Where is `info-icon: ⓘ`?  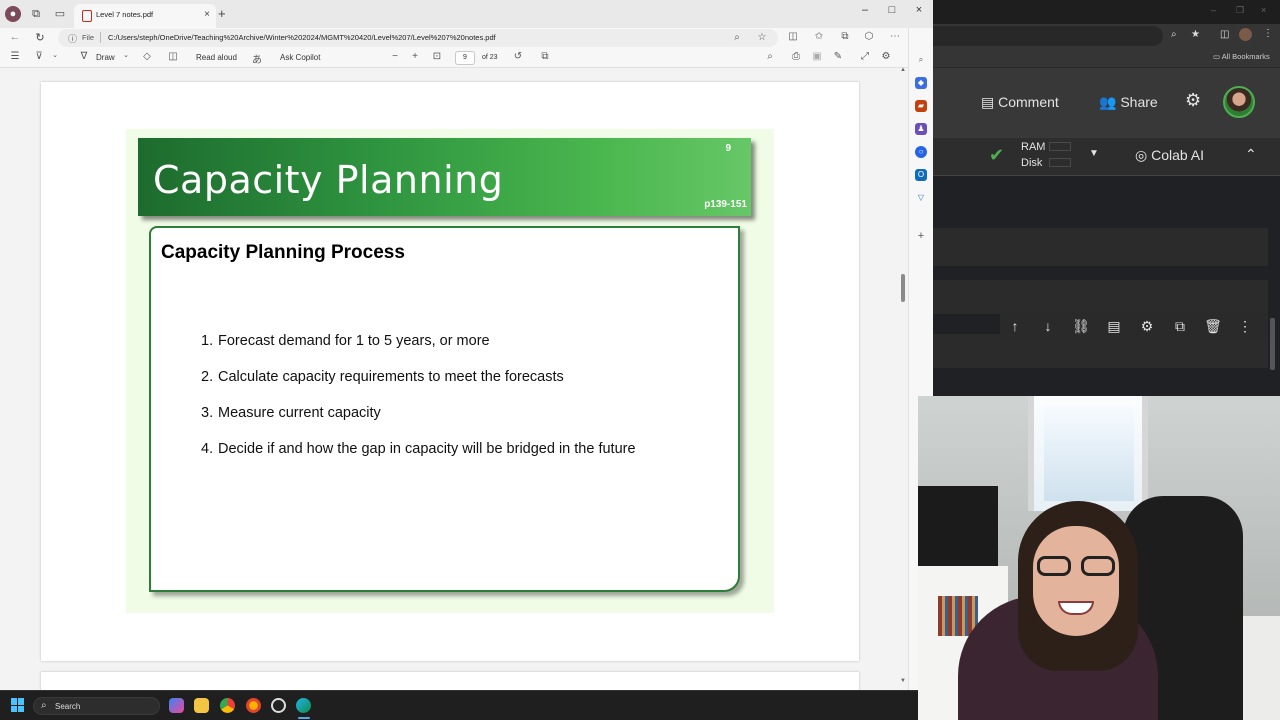 info-icon: ⓘ is located at coordinates (72, 38).